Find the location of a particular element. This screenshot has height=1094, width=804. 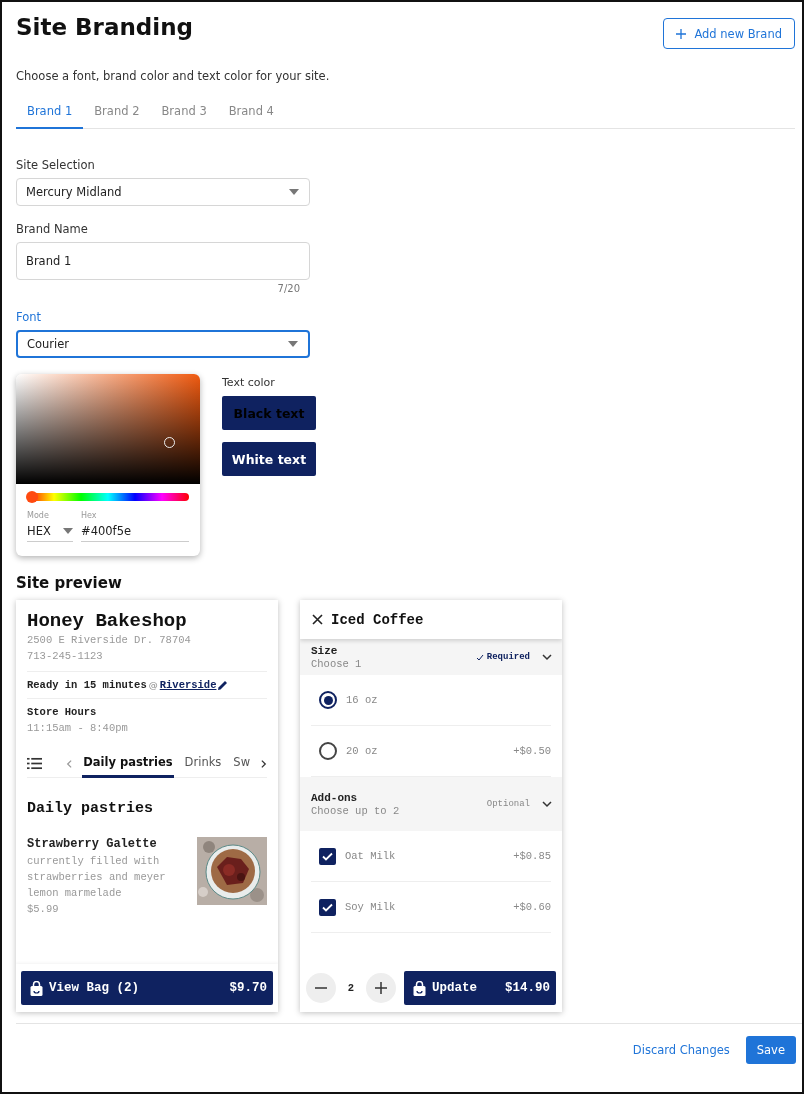

update-button: Update $14.90 is located at coordinates (480, 988).